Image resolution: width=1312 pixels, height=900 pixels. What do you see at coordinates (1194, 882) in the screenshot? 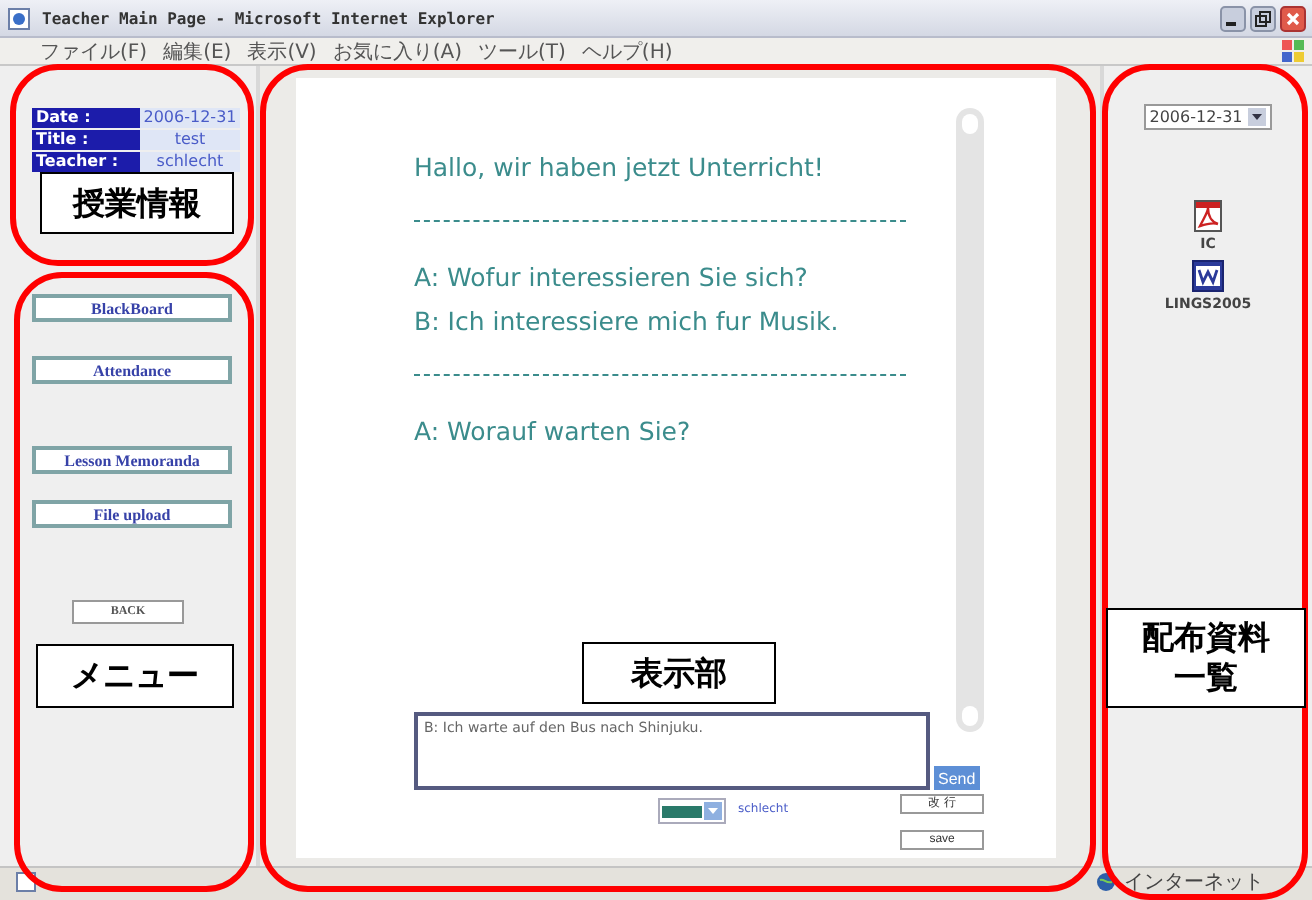
I see `zone-label: インターネット` at bounding box center [1194, 882].